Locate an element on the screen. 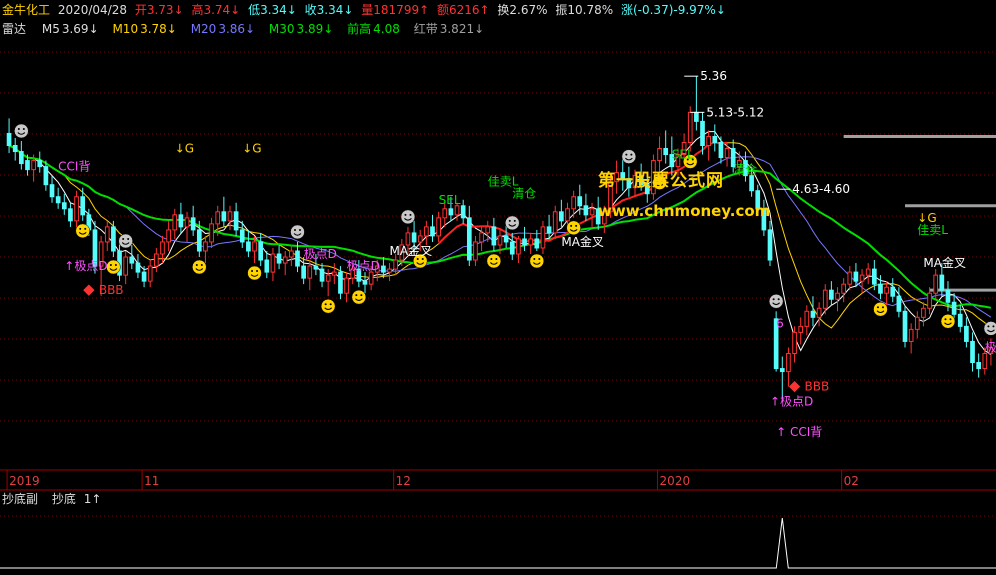  watermark-title: 第一股票公式网 is located at coordinates (661, 181).